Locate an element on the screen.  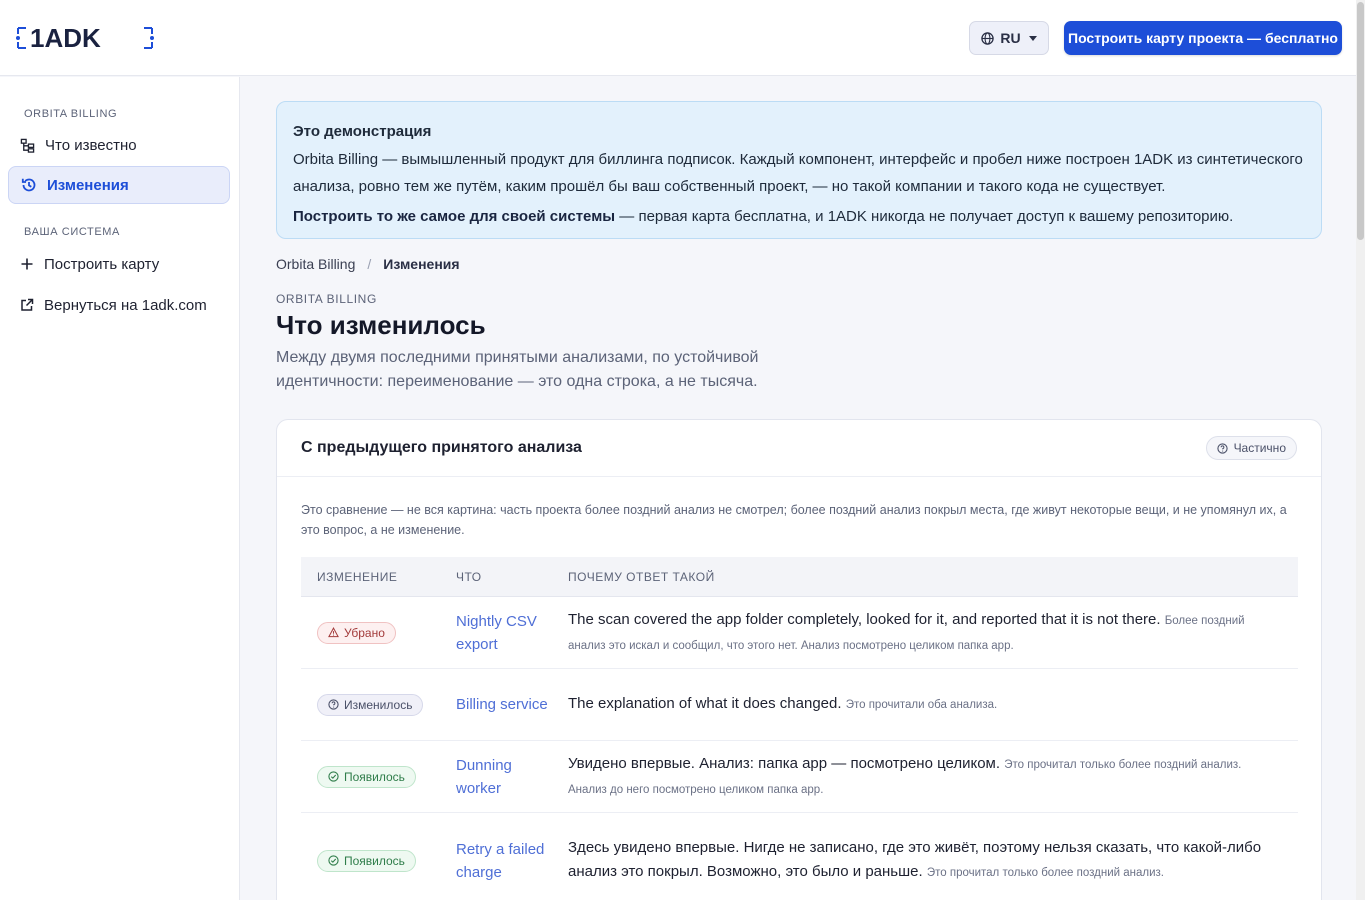
why-note: Это прочитали оба анализа. is located at coordinates (921, 705).